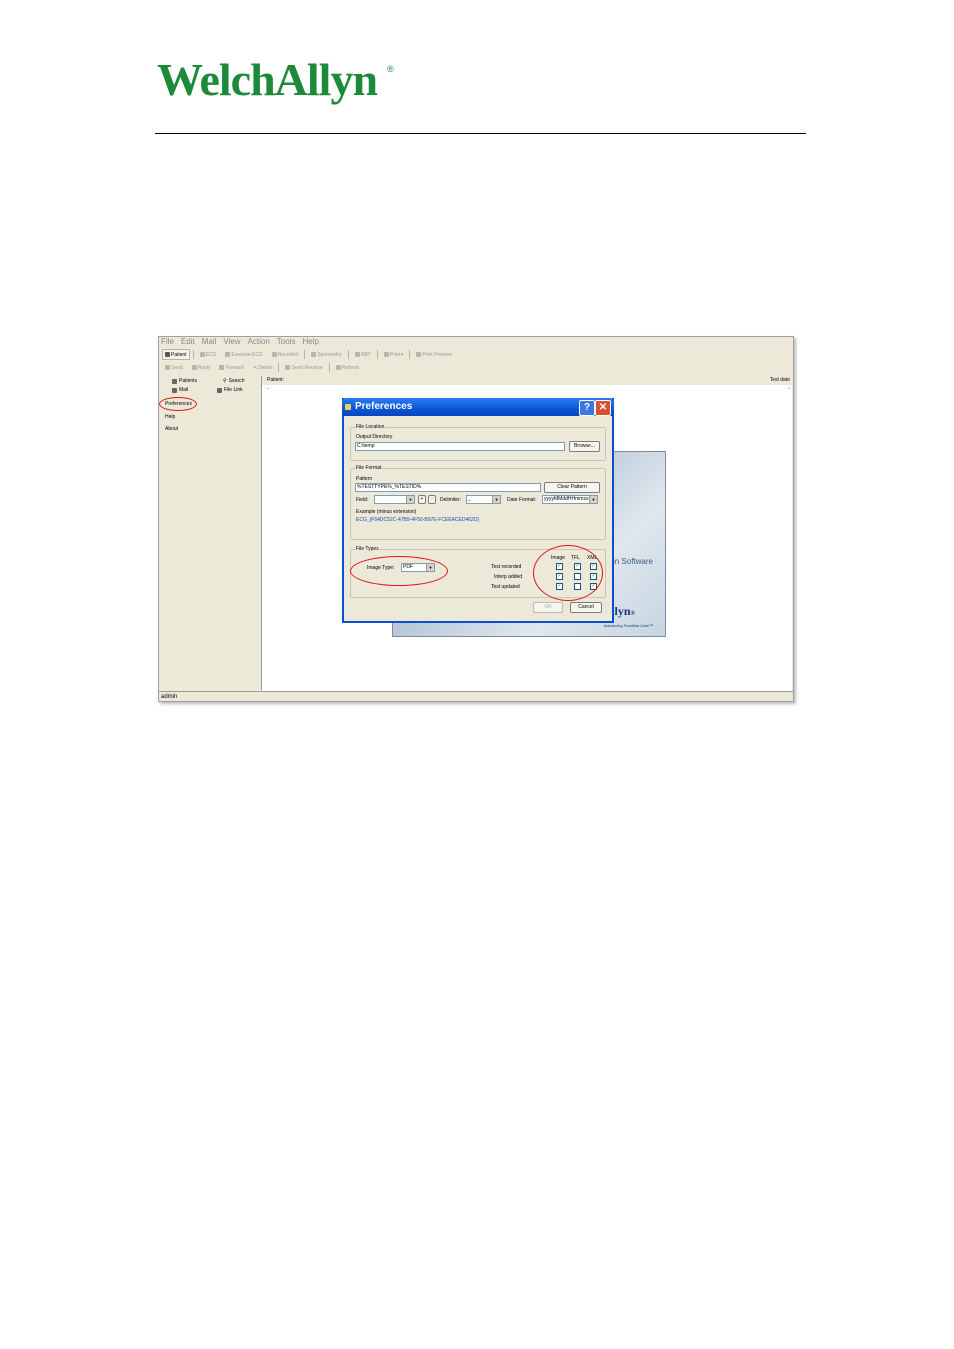 The height and width of the screenshot is (1349, 954). What do you see at coordinates (338, 367) in the screenshot?
I see `refresh-icon` at bounding box center [338, 367].